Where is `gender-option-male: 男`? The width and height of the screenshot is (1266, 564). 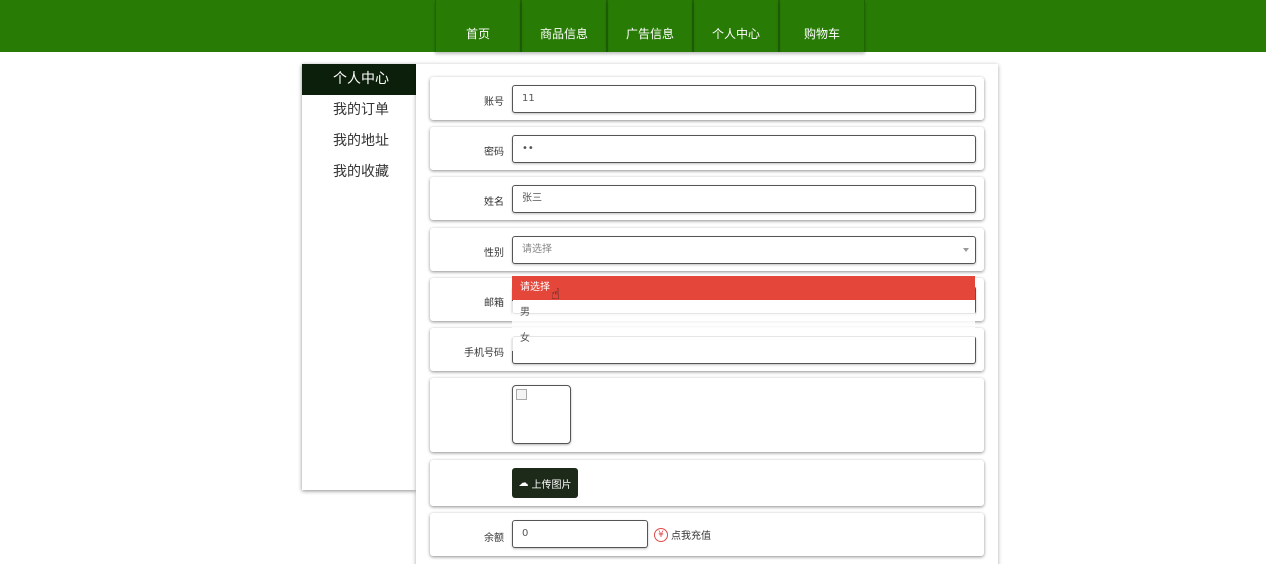
gender-option-male: 男 is located at coordinates (743, 313).